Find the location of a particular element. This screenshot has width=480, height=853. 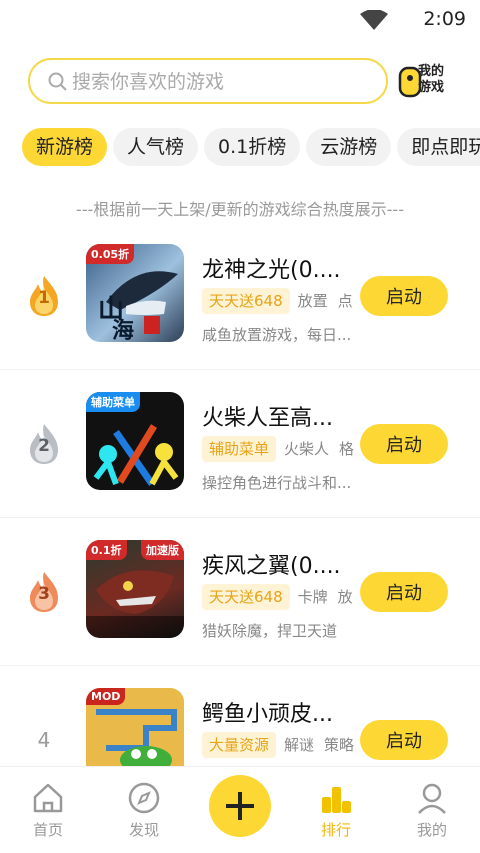

rank-badge-gold: 1 is located at coordinates (44, 296).